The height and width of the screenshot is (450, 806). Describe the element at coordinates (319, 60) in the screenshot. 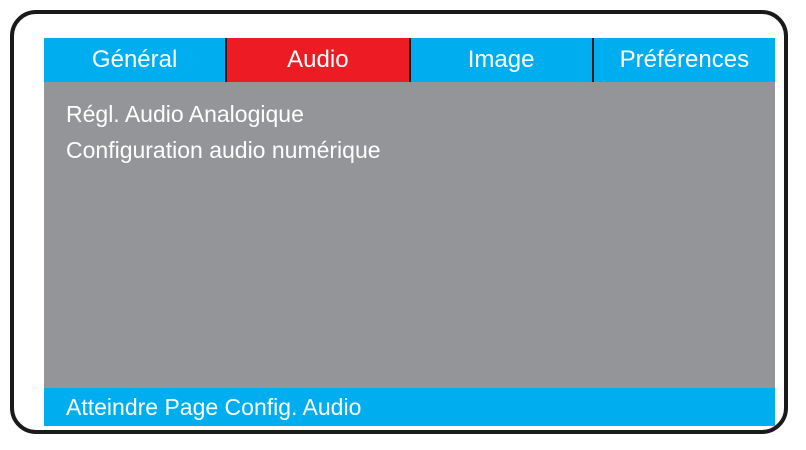

I see `tab-audio: Audio` at that location.